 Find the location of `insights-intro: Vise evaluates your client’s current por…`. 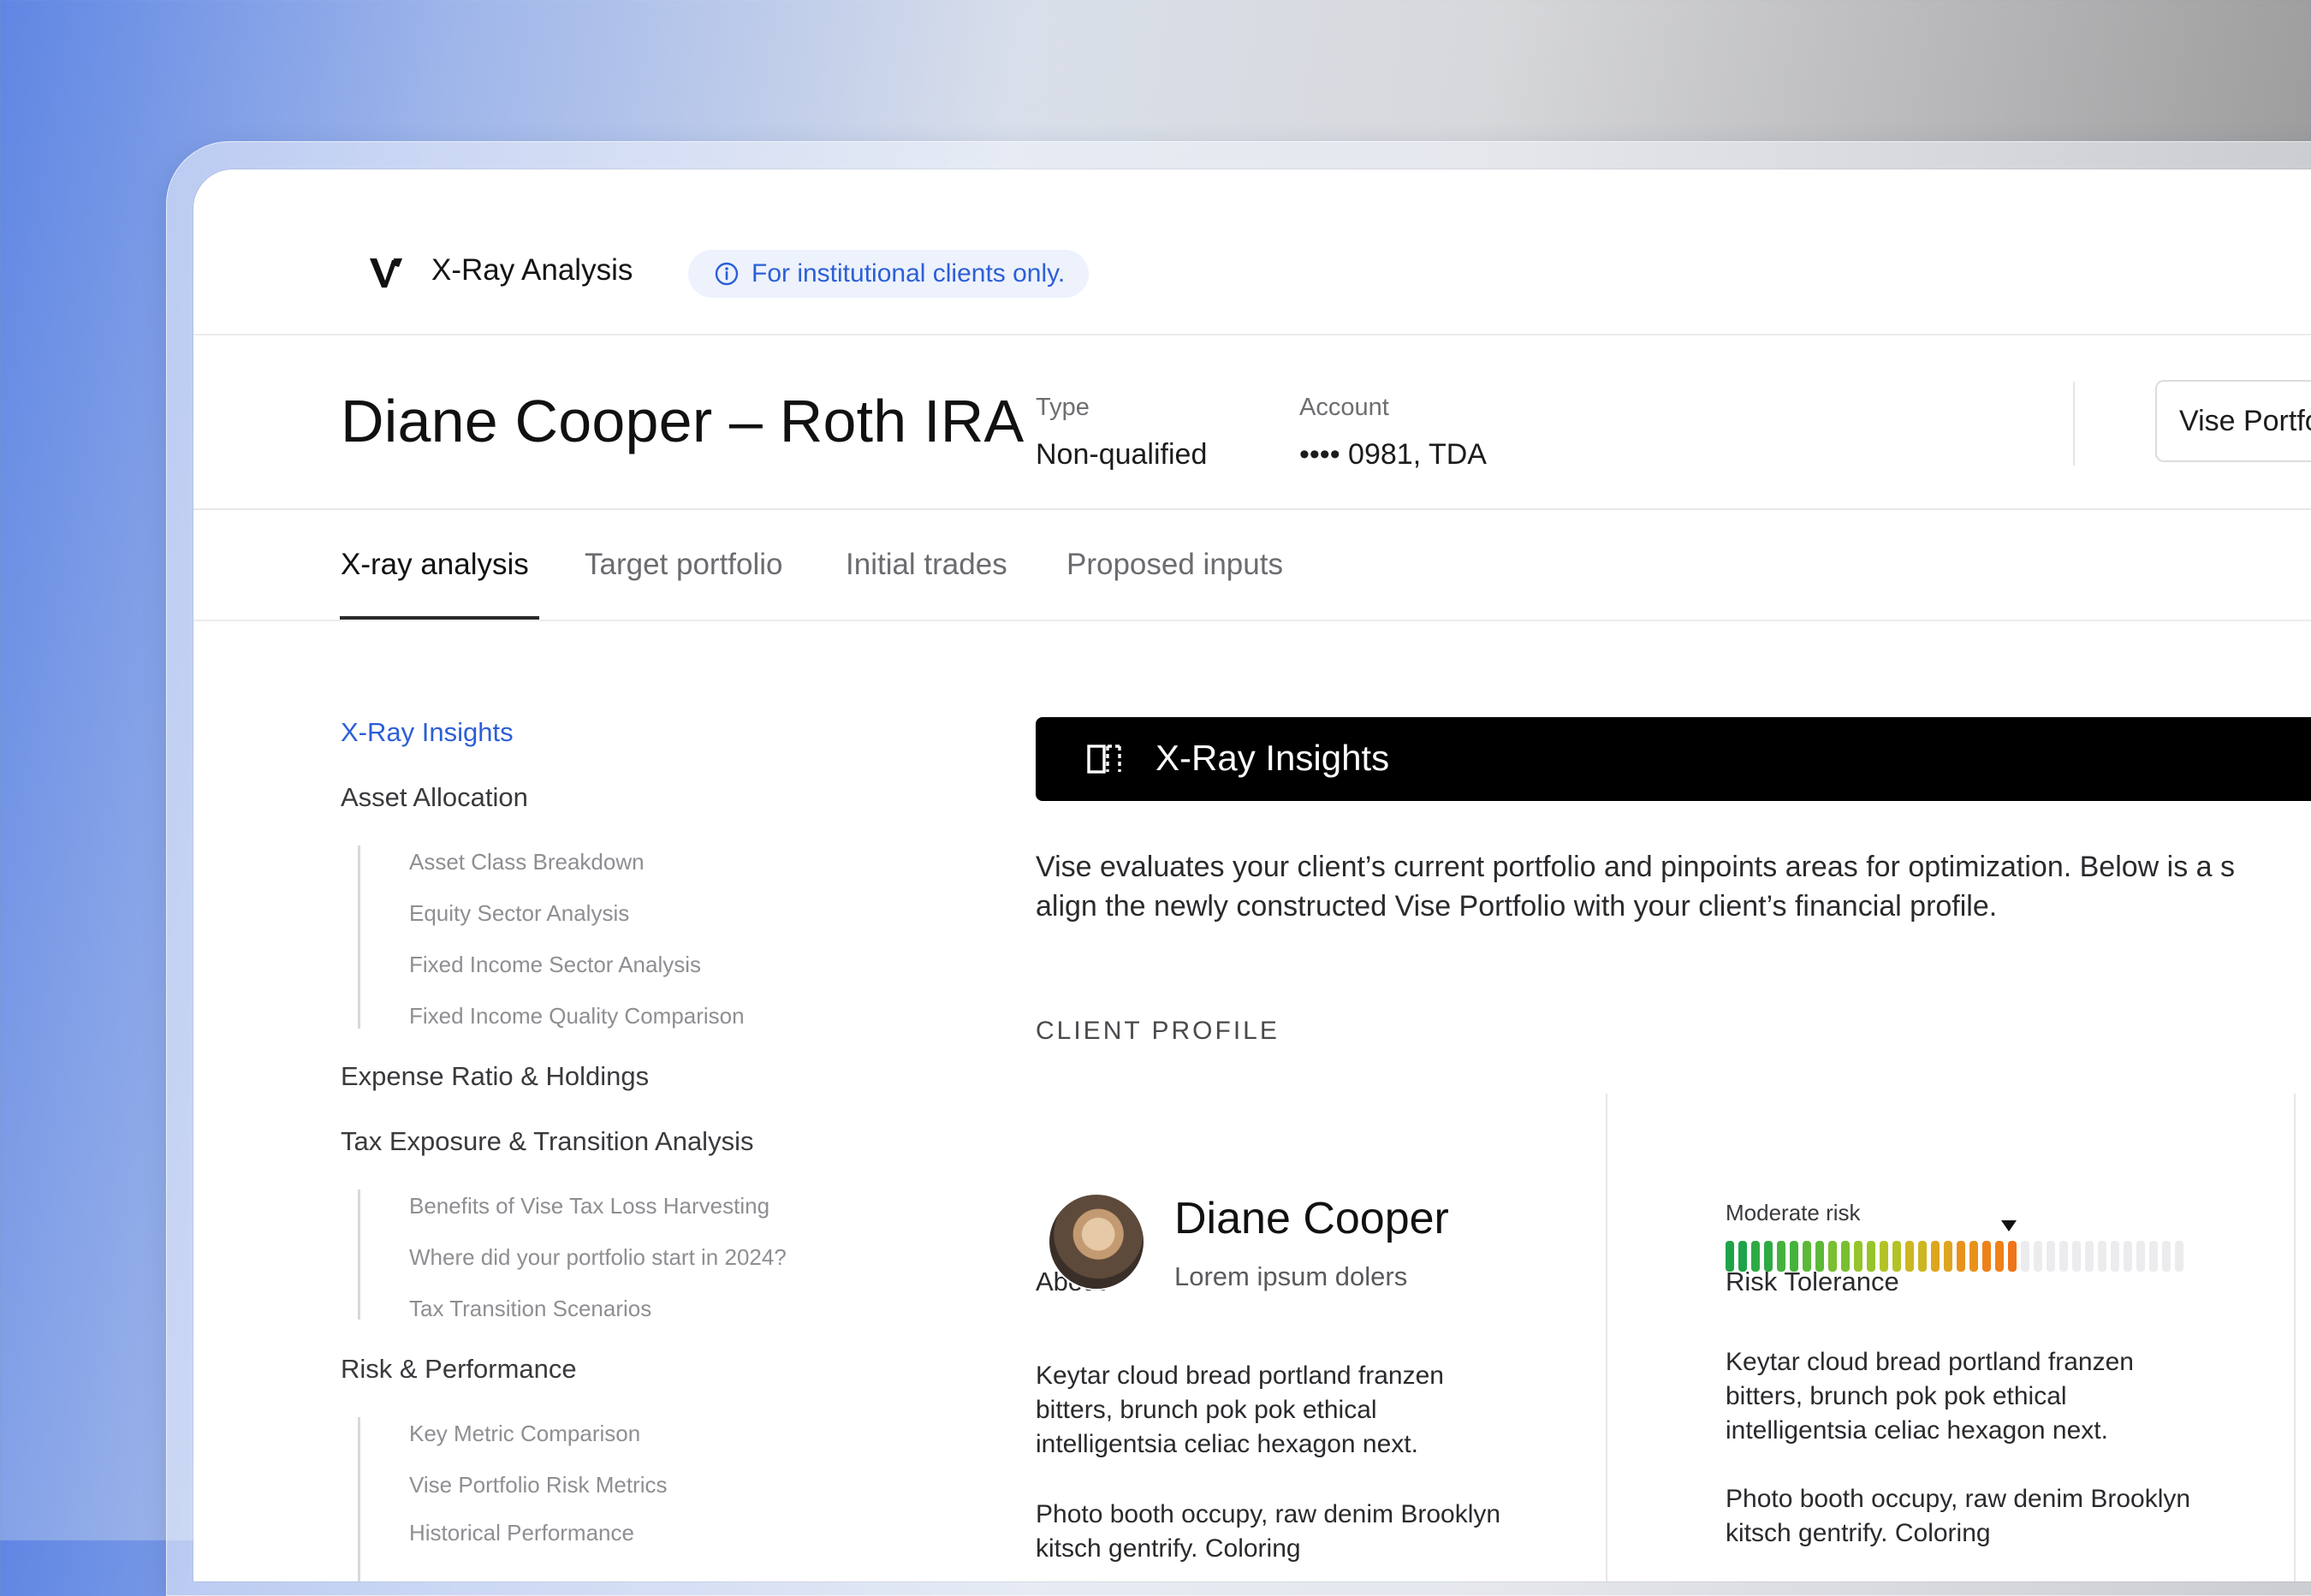

insights-intro: Vise evaluates your client’s current por… is located at coordinates (1674, 887).